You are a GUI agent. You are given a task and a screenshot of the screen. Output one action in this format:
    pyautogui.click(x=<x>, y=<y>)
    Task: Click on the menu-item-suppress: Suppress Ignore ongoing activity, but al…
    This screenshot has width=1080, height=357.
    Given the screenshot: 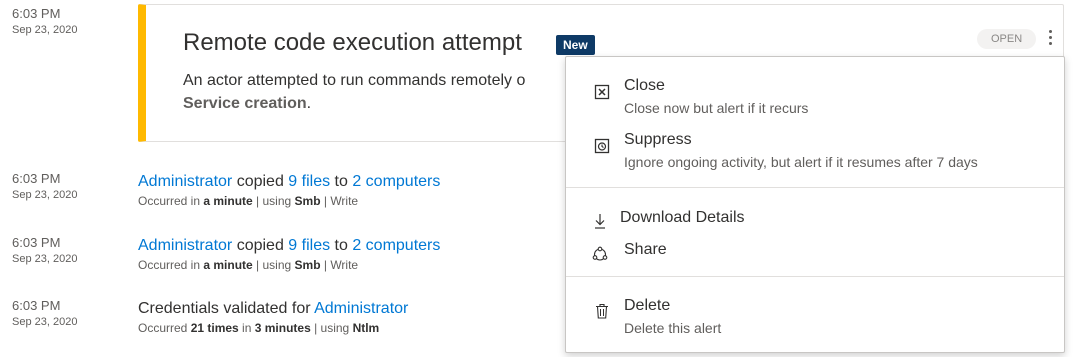 What is the action you would take?
    pyautogui.click(x=815, y=151)
    